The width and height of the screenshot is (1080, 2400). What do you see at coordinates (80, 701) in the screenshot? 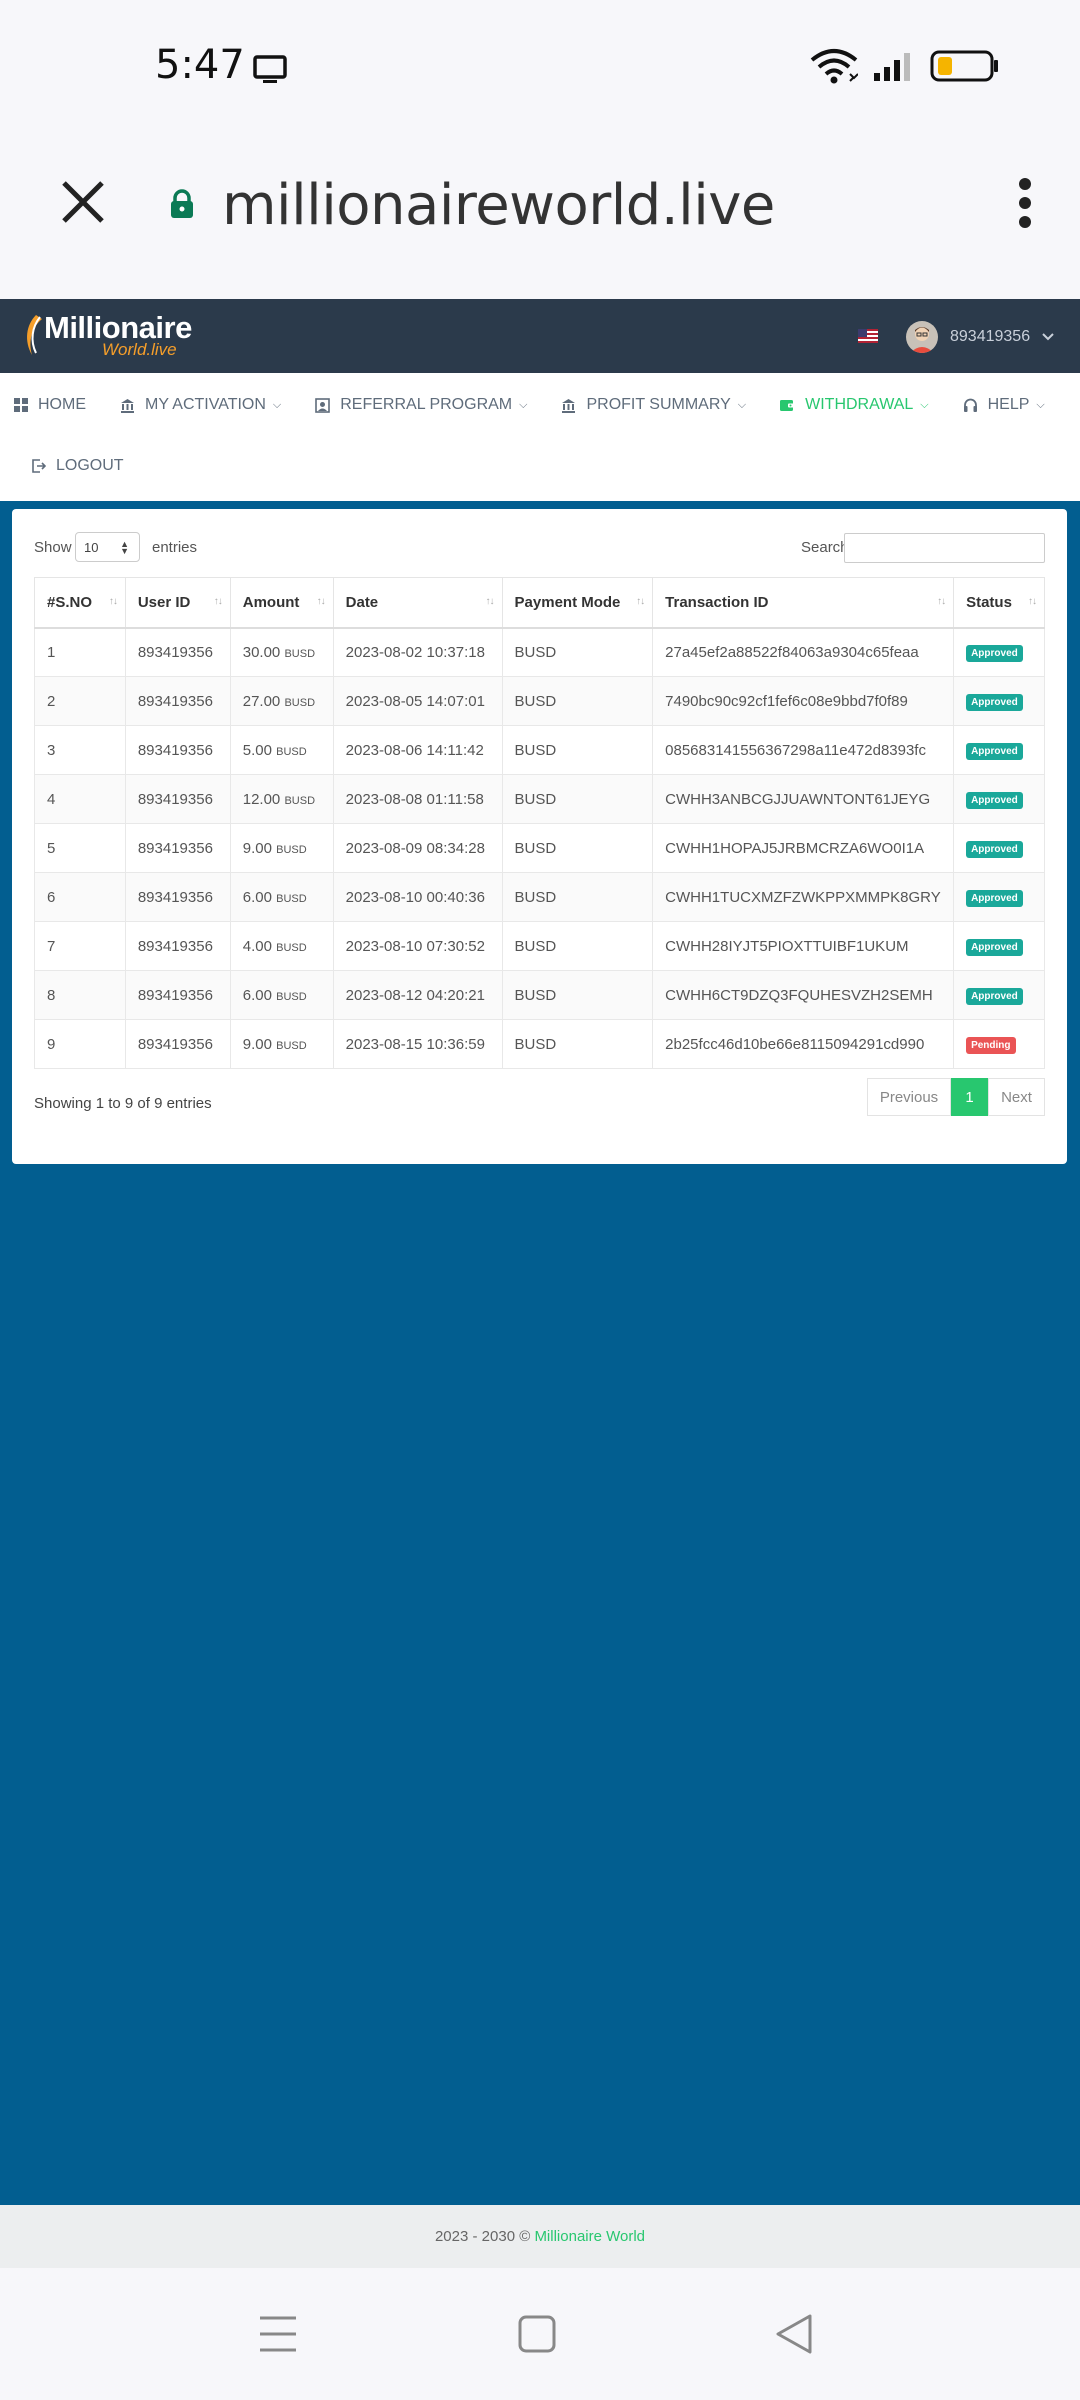
I see `cell-sno: 2` at bounding box center [80, 701].